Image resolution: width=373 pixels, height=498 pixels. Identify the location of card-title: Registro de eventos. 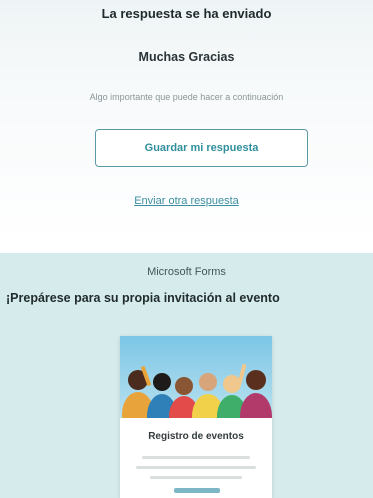
(196, 436).